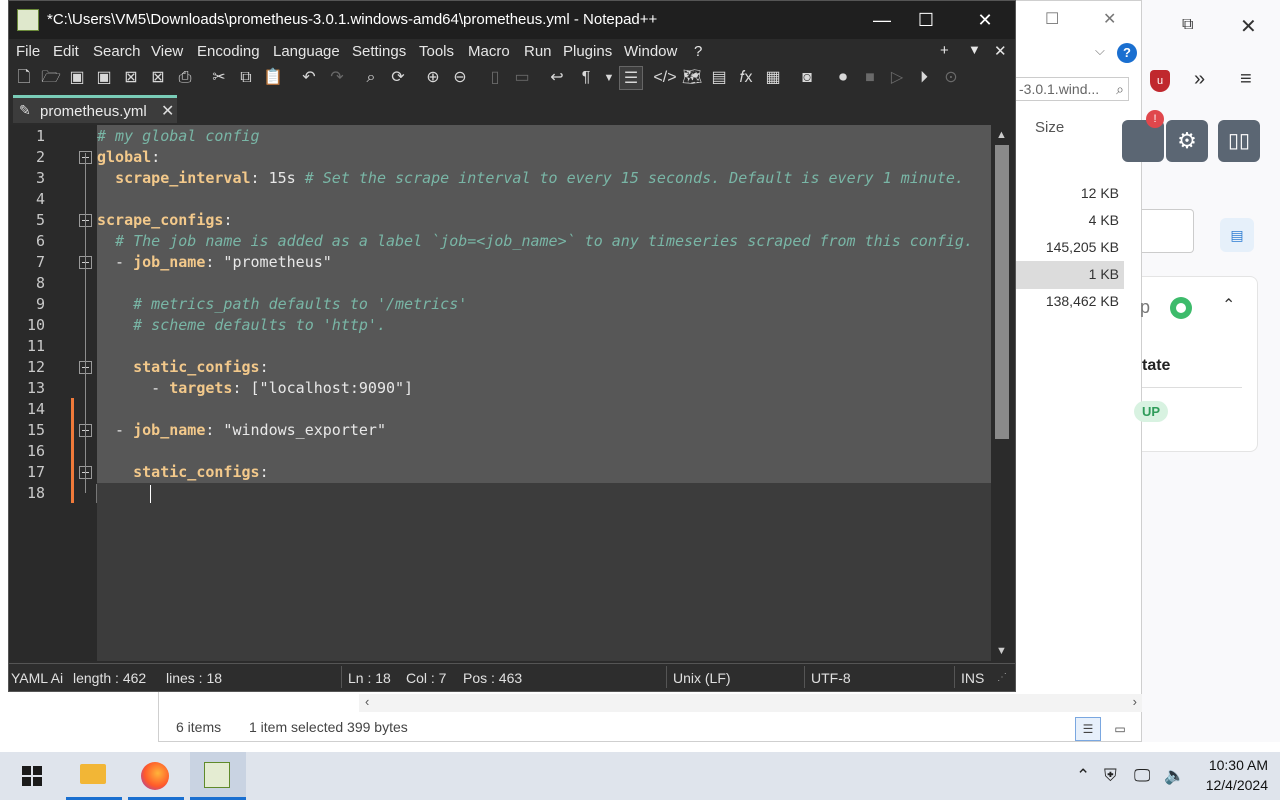 The image size is (1280, 800). What do you see at coordinates (1002, 677) in the screenshot?
I see `resize-grip-icon: ⋰` at bounding box center [1002, 677].